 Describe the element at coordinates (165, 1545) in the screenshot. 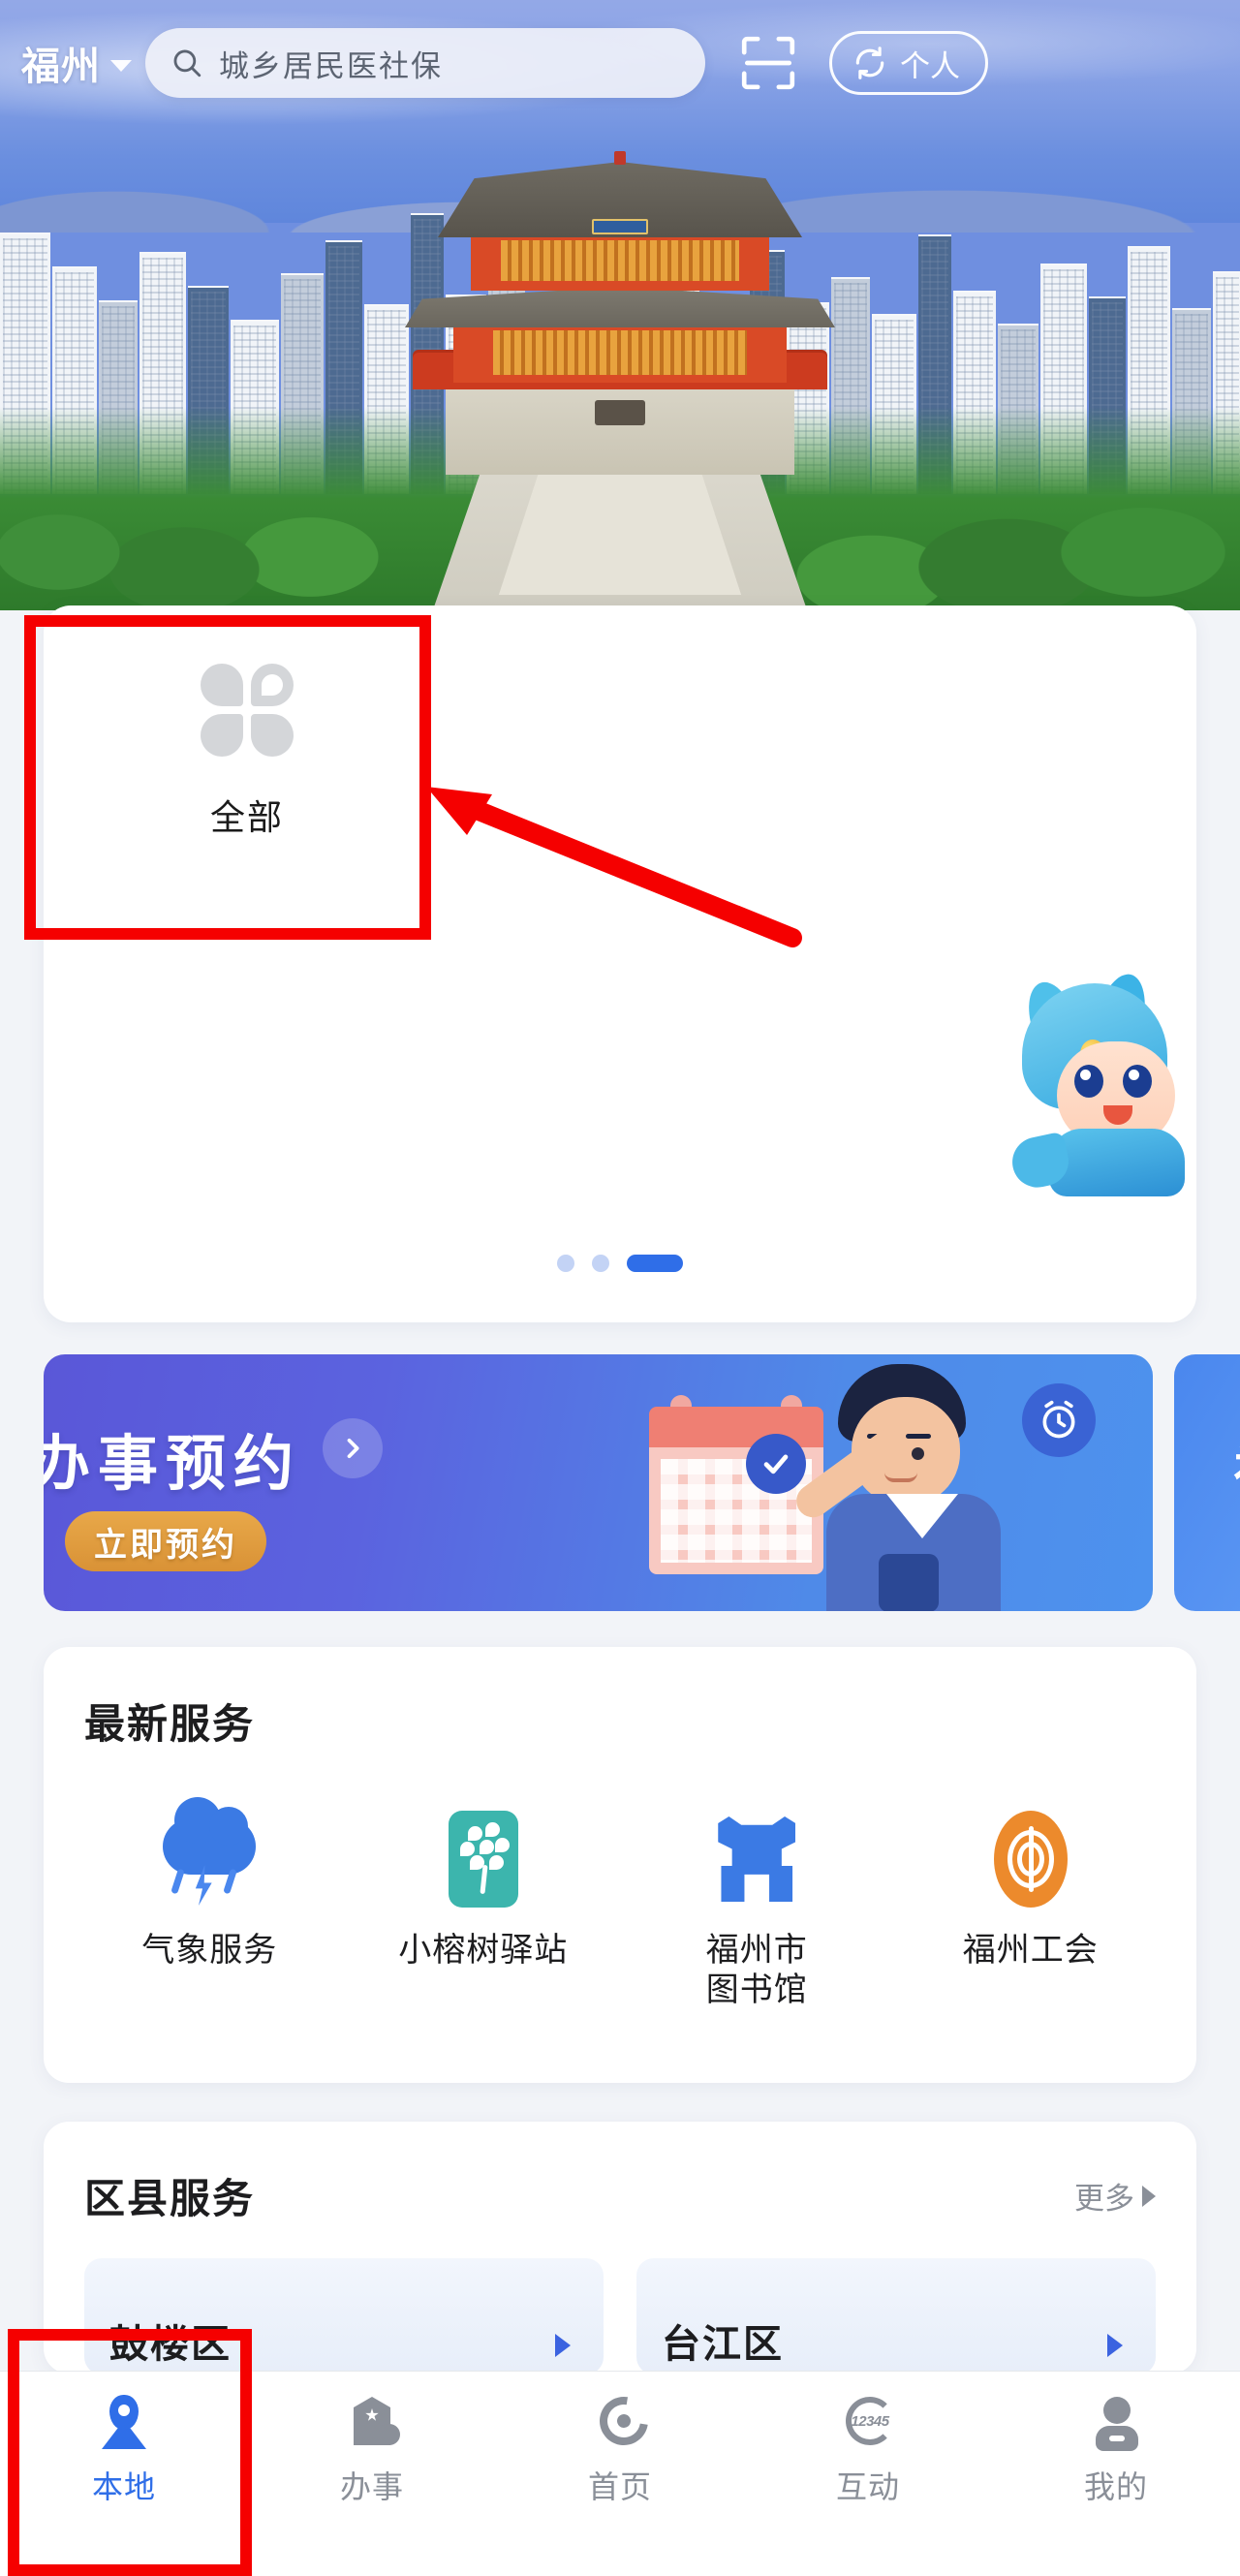

I see `book-now-label: 立即预约` at that location.